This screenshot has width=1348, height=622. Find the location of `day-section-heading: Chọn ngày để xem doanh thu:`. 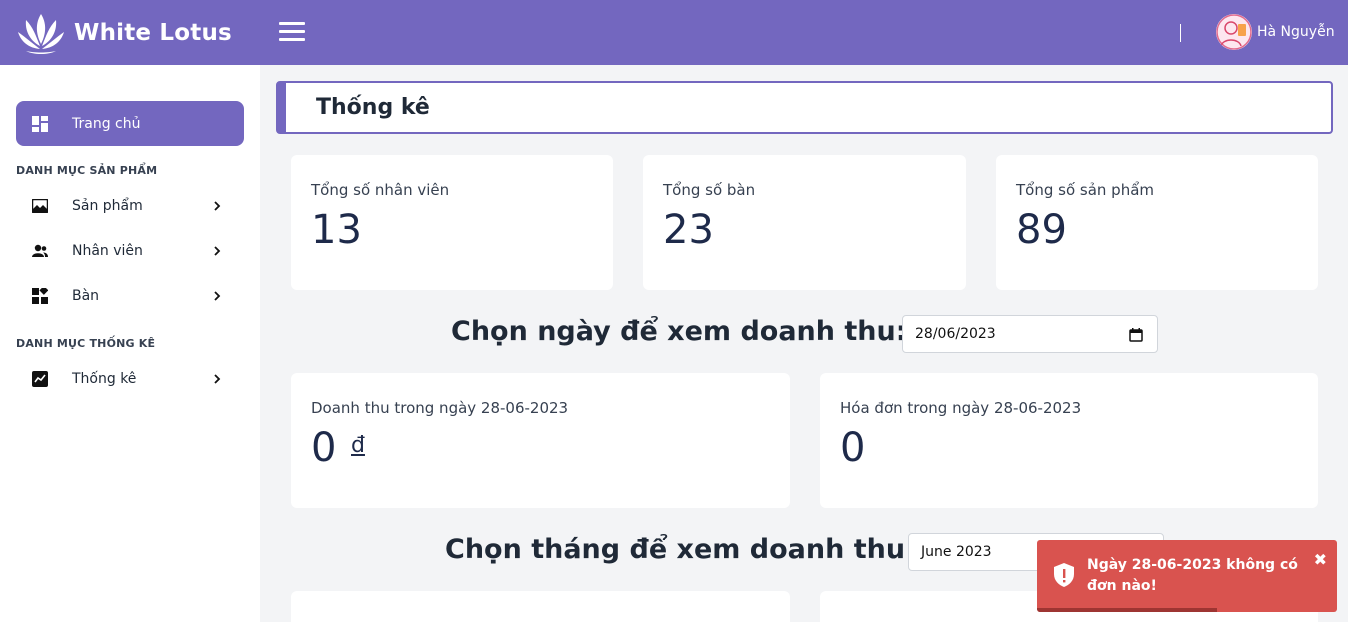

day-section-heading: Chọn ngày để xem doanh thu: is located at coordinates (679, 331).